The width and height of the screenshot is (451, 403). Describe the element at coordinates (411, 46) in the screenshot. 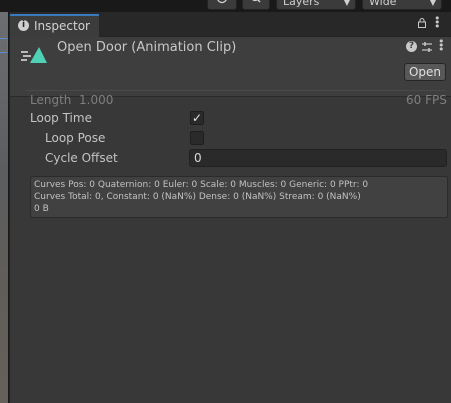

I see `help-icon: ?` at that location.